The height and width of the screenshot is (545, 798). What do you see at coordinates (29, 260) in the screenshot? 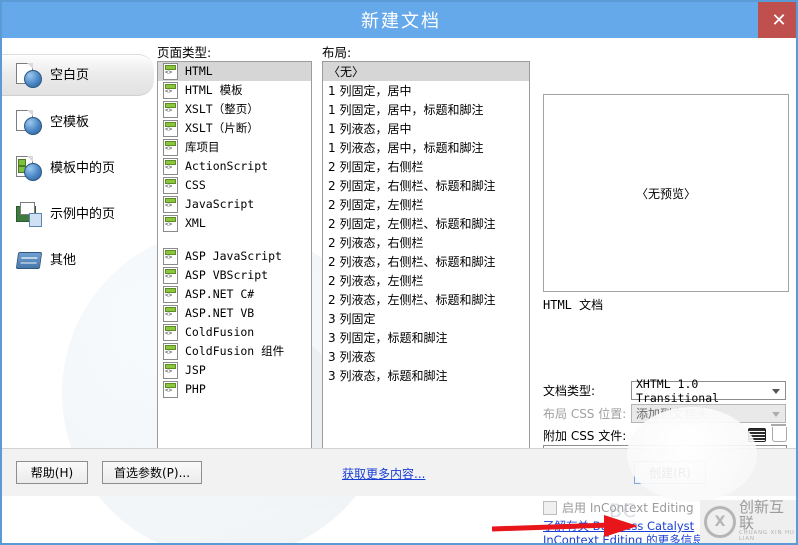
I see `other-icon` at bounding box center [29, 260].